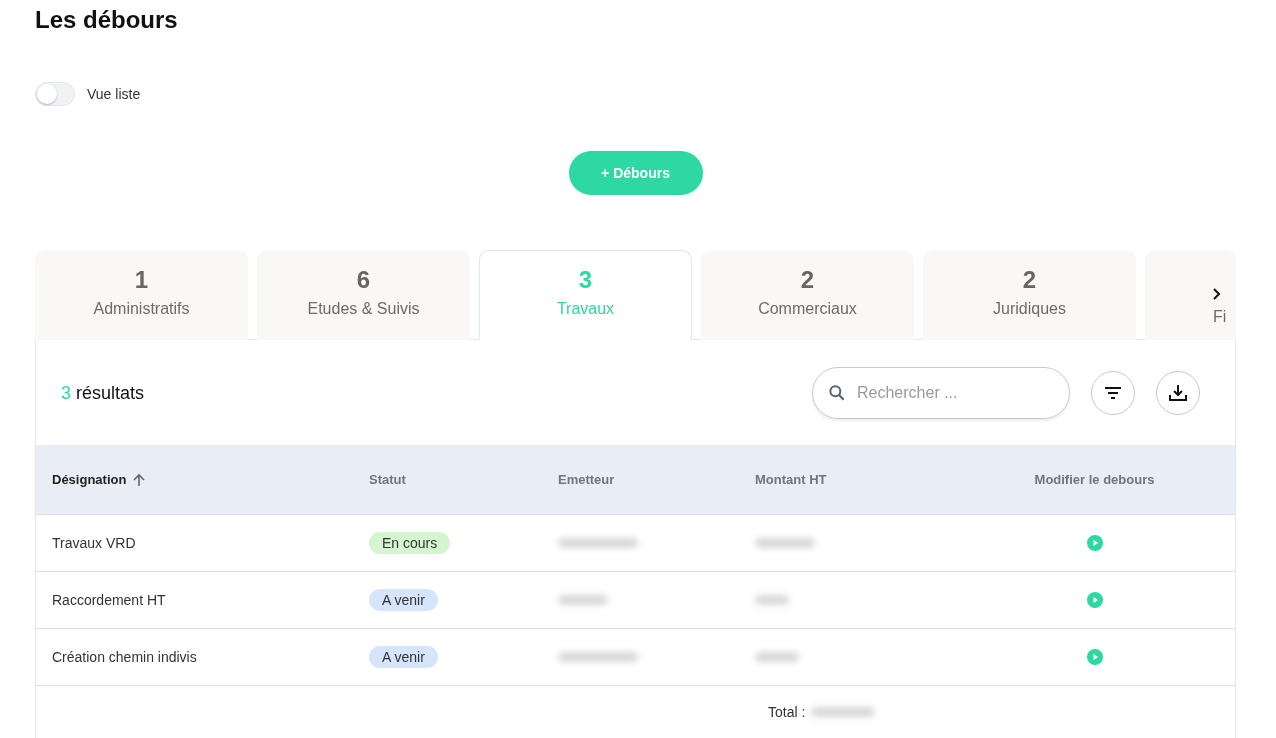 The width and height of the screenshot is (1276, 738). Describe the element at coordinates (463, 479) in the screenshot. I see `column-header: Statut` at that location.